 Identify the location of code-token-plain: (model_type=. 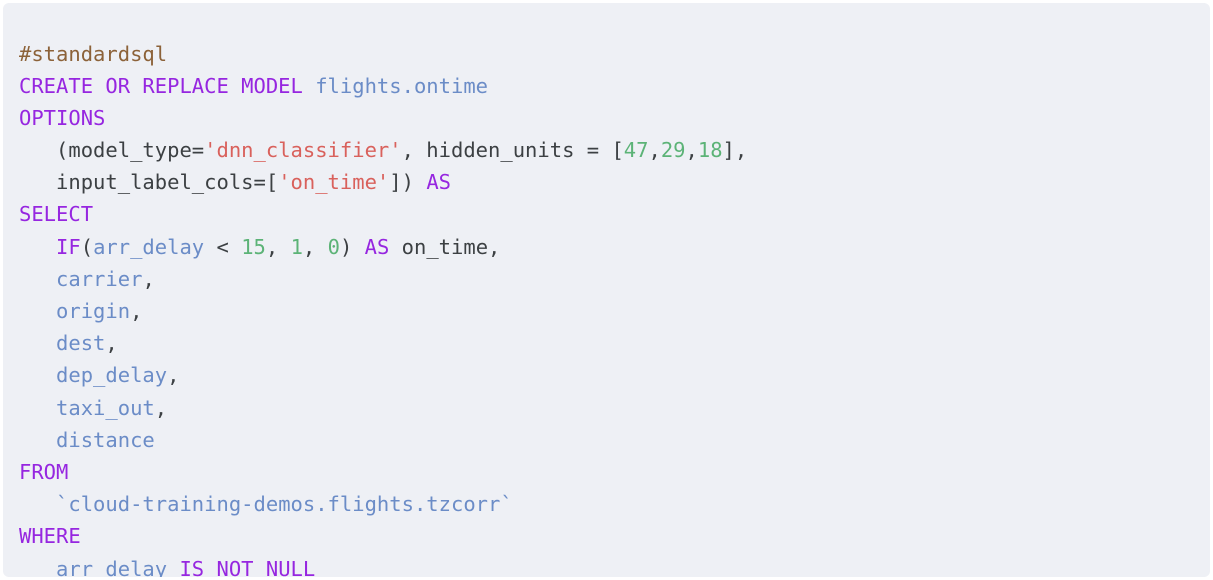
(112, 150).